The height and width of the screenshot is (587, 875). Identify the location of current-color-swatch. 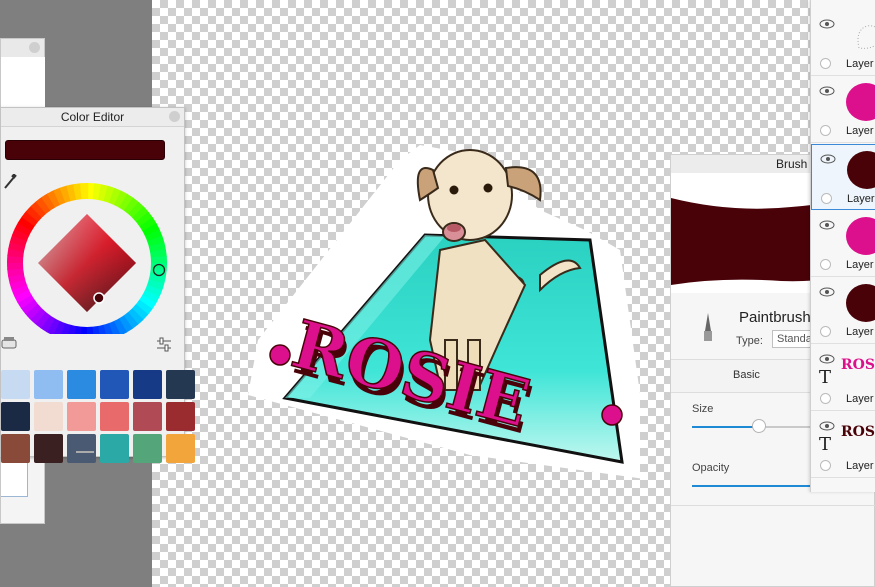
(85, 150).